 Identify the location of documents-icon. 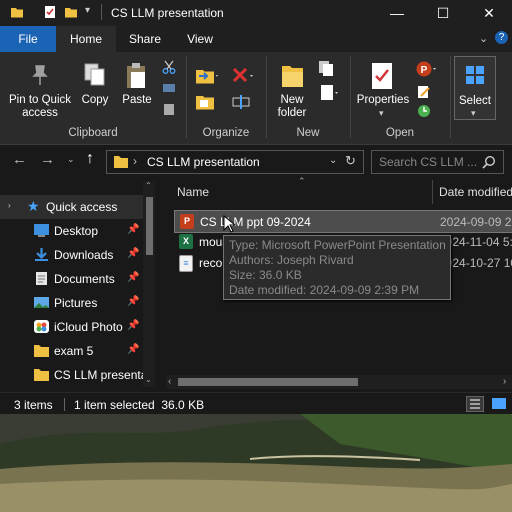
(41, 278).